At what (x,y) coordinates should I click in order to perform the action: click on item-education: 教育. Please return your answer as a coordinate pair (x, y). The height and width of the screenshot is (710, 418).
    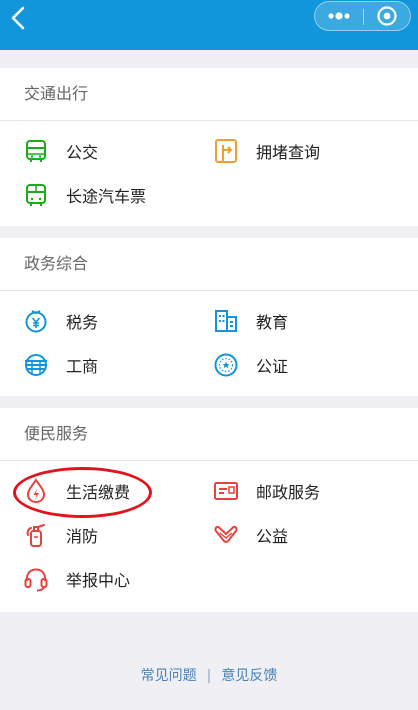
    Looking at the image, I should click on (250, 321).